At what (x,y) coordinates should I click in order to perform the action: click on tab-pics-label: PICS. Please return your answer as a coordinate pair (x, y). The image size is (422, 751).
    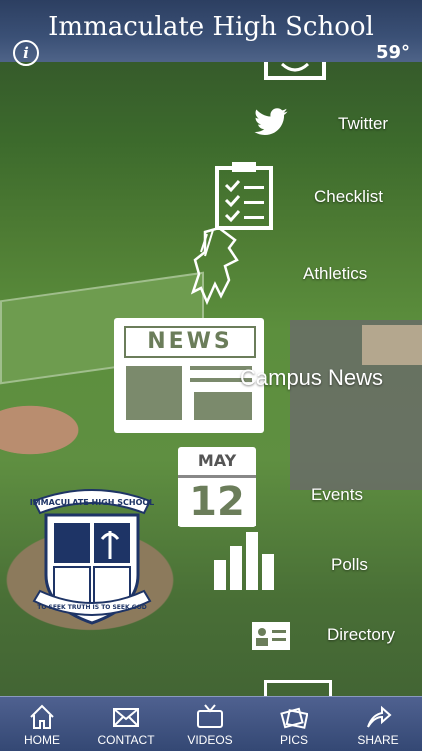
    Looking at the image, I should click on (293, 740).